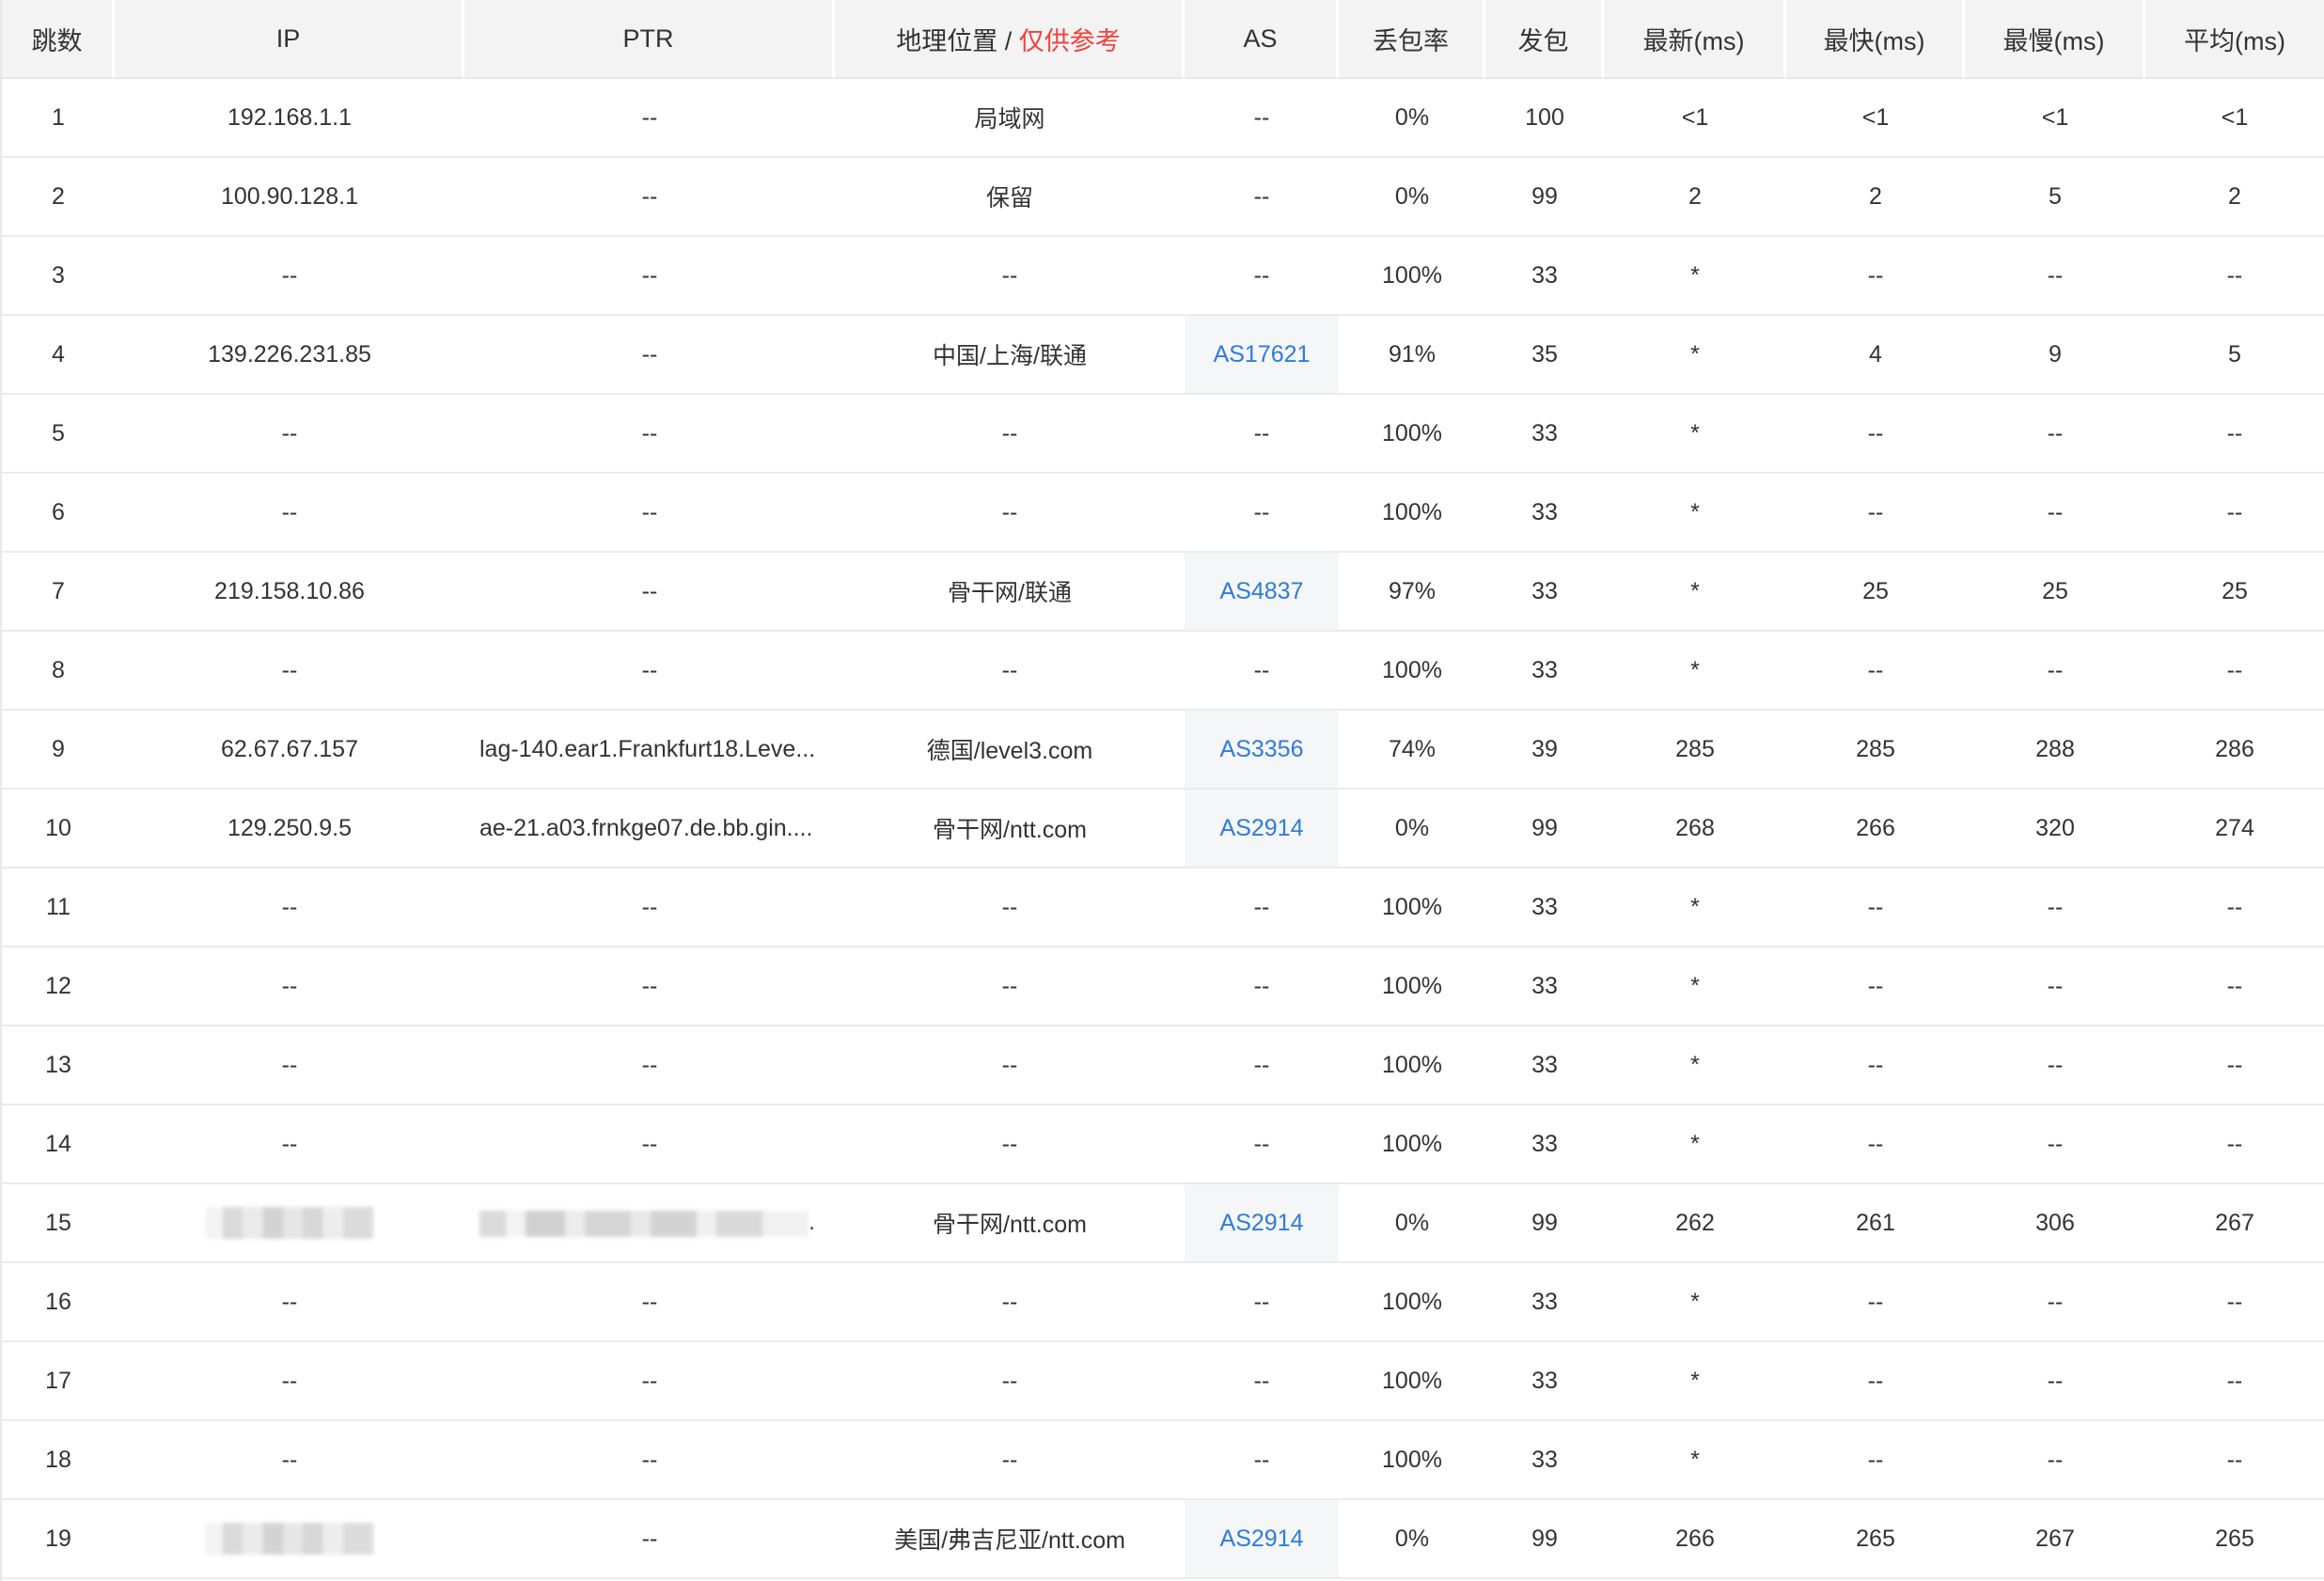  What do you see at coordinates (1010, 750) in the screenshot?
I see `cell-geo: 德国/level3.com` at bounding box center [1010, 750].